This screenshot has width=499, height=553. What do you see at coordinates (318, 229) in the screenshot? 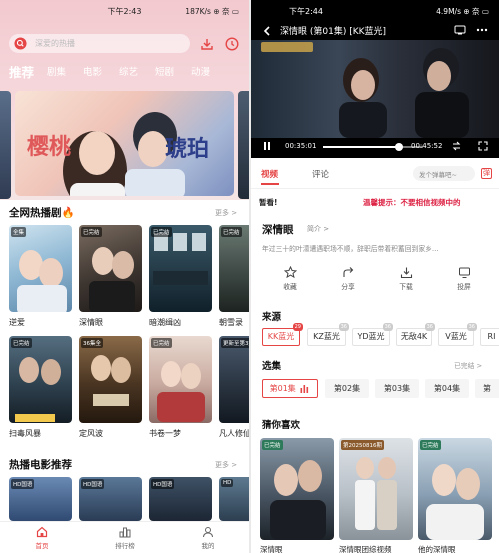
I see `intro-link: 简介 >` at bounding box center [318, 229].